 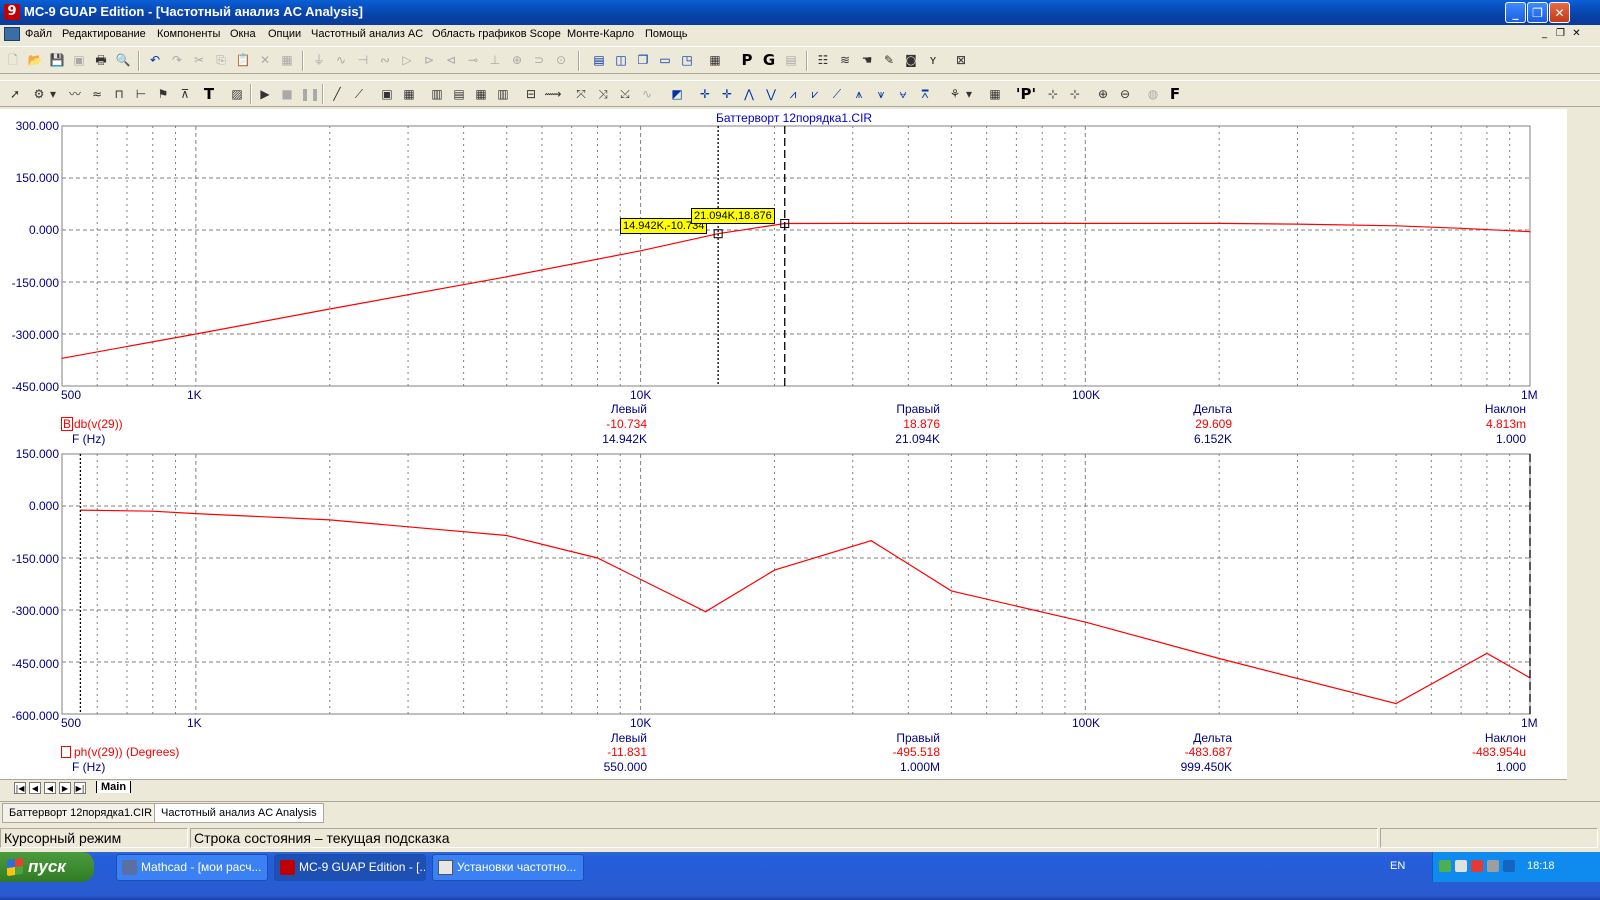 What do you see at coordinates (933, 60) in the screenshot?
I see `xy-icon: ʏ` at bounding box center [933, 60].